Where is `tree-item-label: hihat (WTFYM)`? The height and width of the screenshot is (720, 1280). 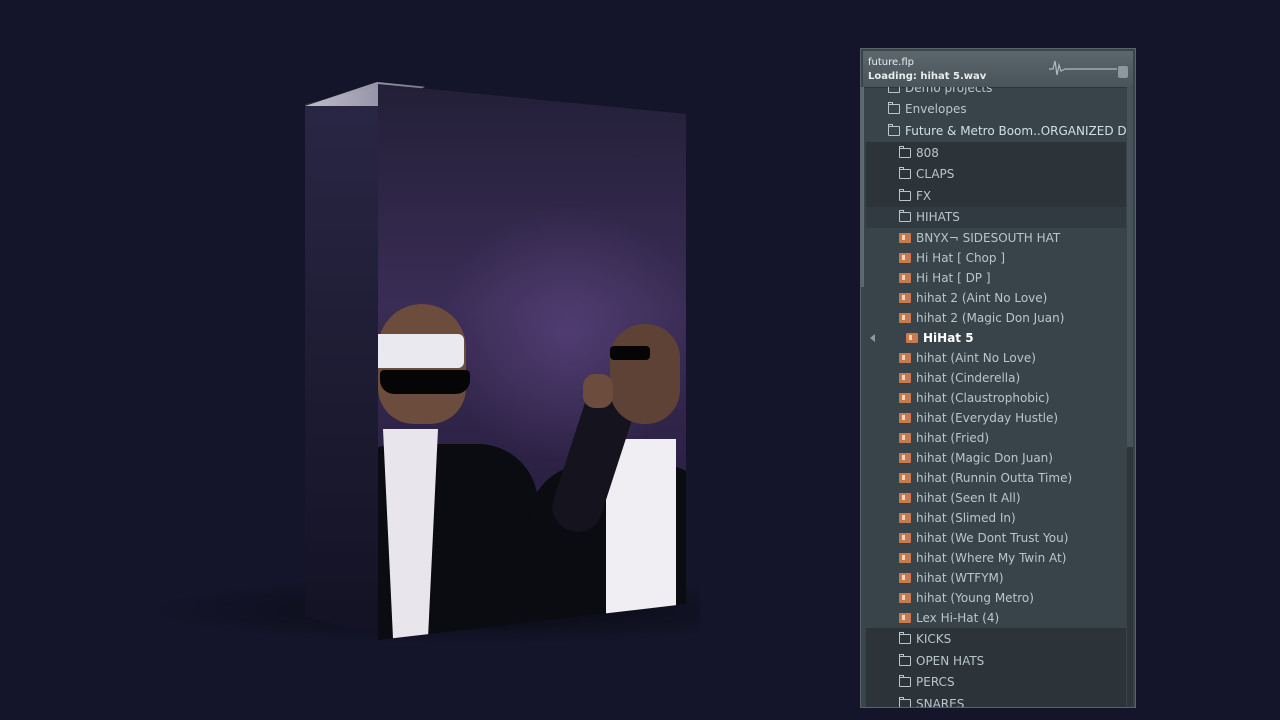
tree-item-label: hihat (WTFYM) is located at coordinates (960, 578).